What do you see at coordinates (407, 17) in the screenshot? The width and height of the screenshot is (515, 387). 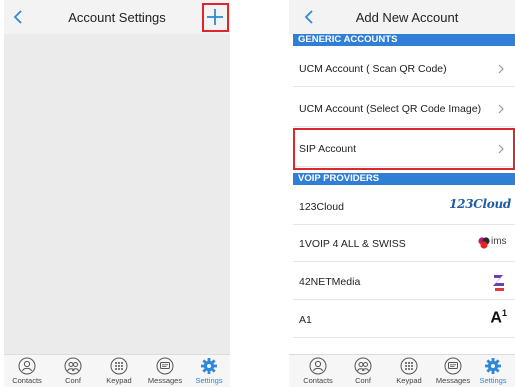 I see `page-title: Add New Account` at bounding box center [407, 17].